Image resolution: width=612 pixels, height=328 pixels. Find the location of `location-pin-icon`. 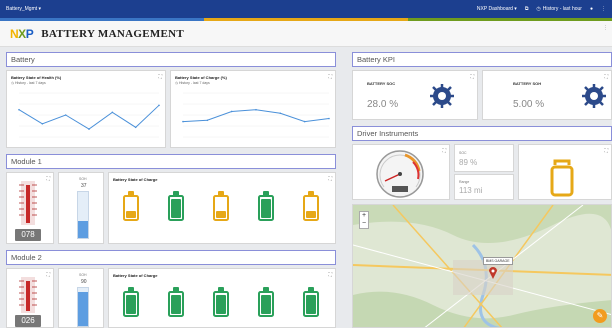

location-pin-icon is located at coordinates (493, 273).